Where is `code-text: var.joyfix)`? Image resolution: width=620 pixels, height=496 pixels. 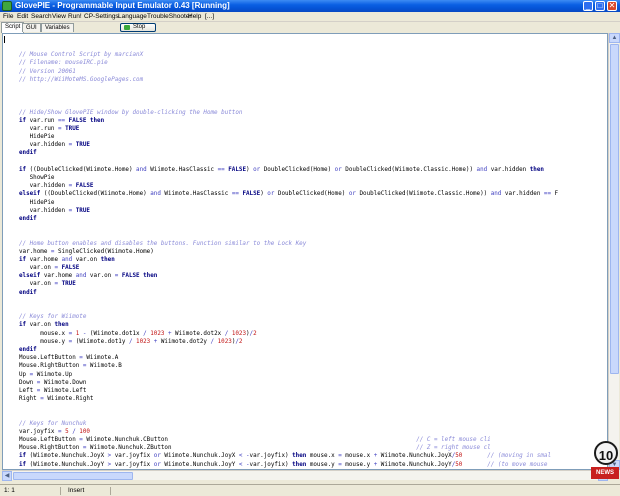 code-text: var.joyfix) is located at coordinates (271, 464).